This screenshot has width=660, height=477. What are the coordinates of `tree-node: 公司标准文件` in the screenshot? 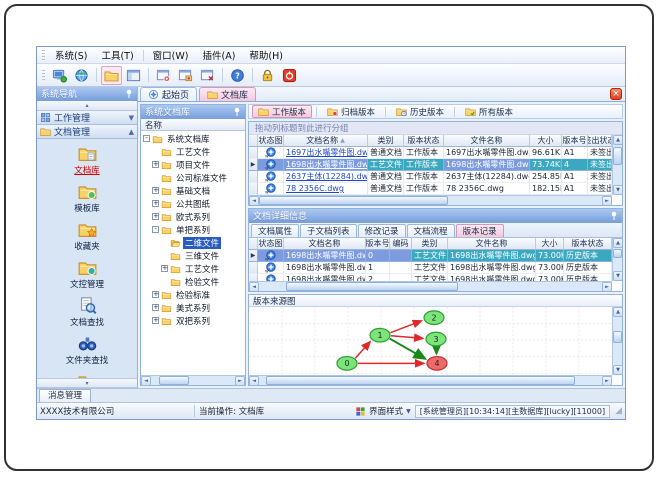 It's located at (193, 177).